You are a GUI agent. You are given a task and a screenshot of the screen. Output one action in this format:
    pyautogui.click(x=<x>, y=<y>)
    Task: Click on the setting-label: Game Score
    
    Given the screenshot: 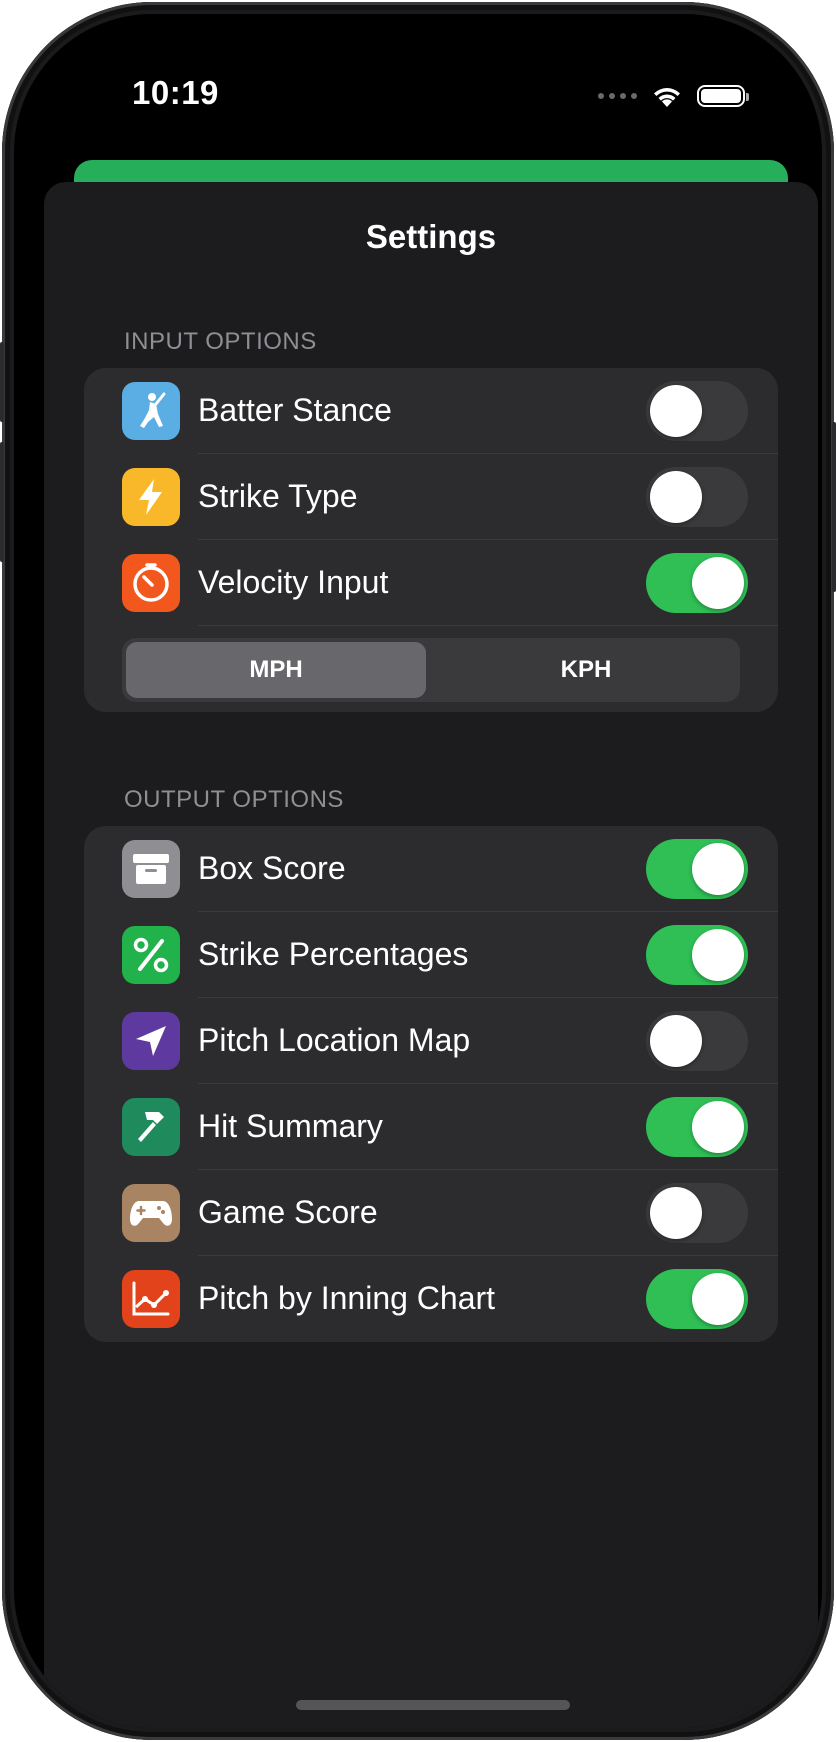 What is the action you would take?
    pyautogui.click(x=288, y=1212)
    